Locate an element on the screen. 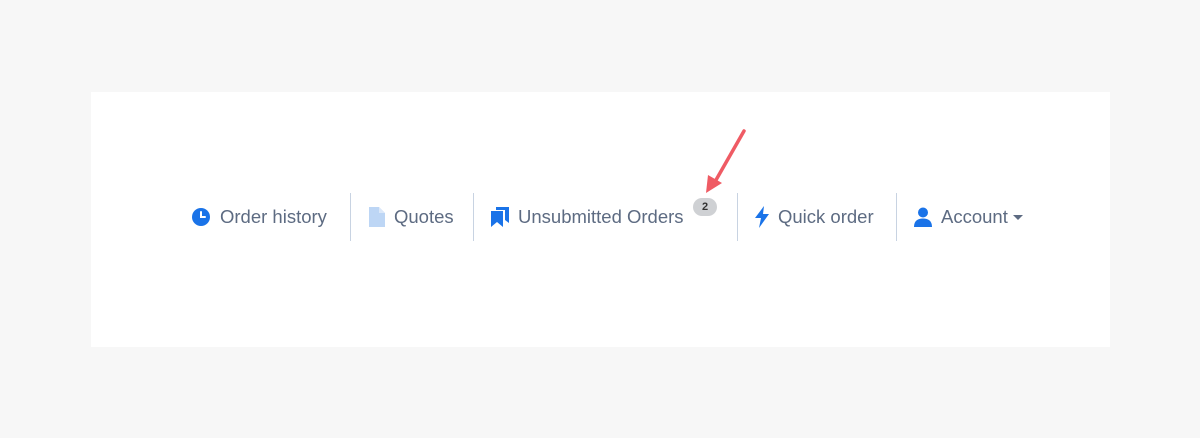  nav-item-order-history: Order history is located at coordinates (259, 217).